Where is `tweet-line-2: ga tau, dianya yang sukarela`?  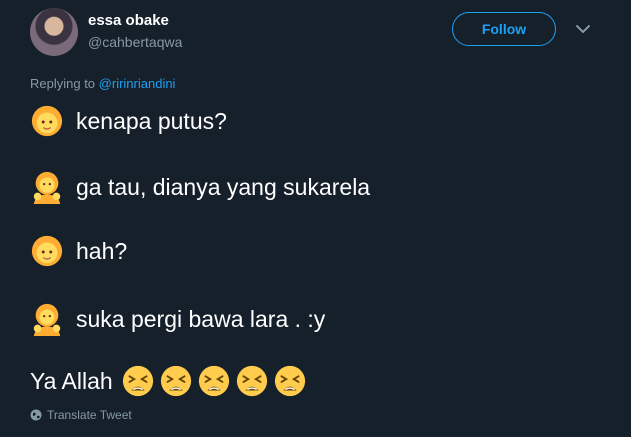 tweet-line-2: ga tau, dianya yang sukarela is located at coordinates (200, 187).